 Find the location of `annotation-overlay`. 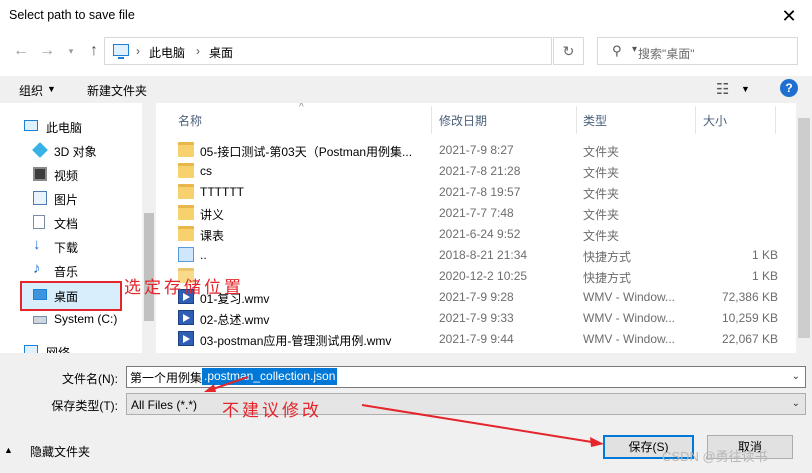

annotation-overlay is located at coordinates (404, 411).